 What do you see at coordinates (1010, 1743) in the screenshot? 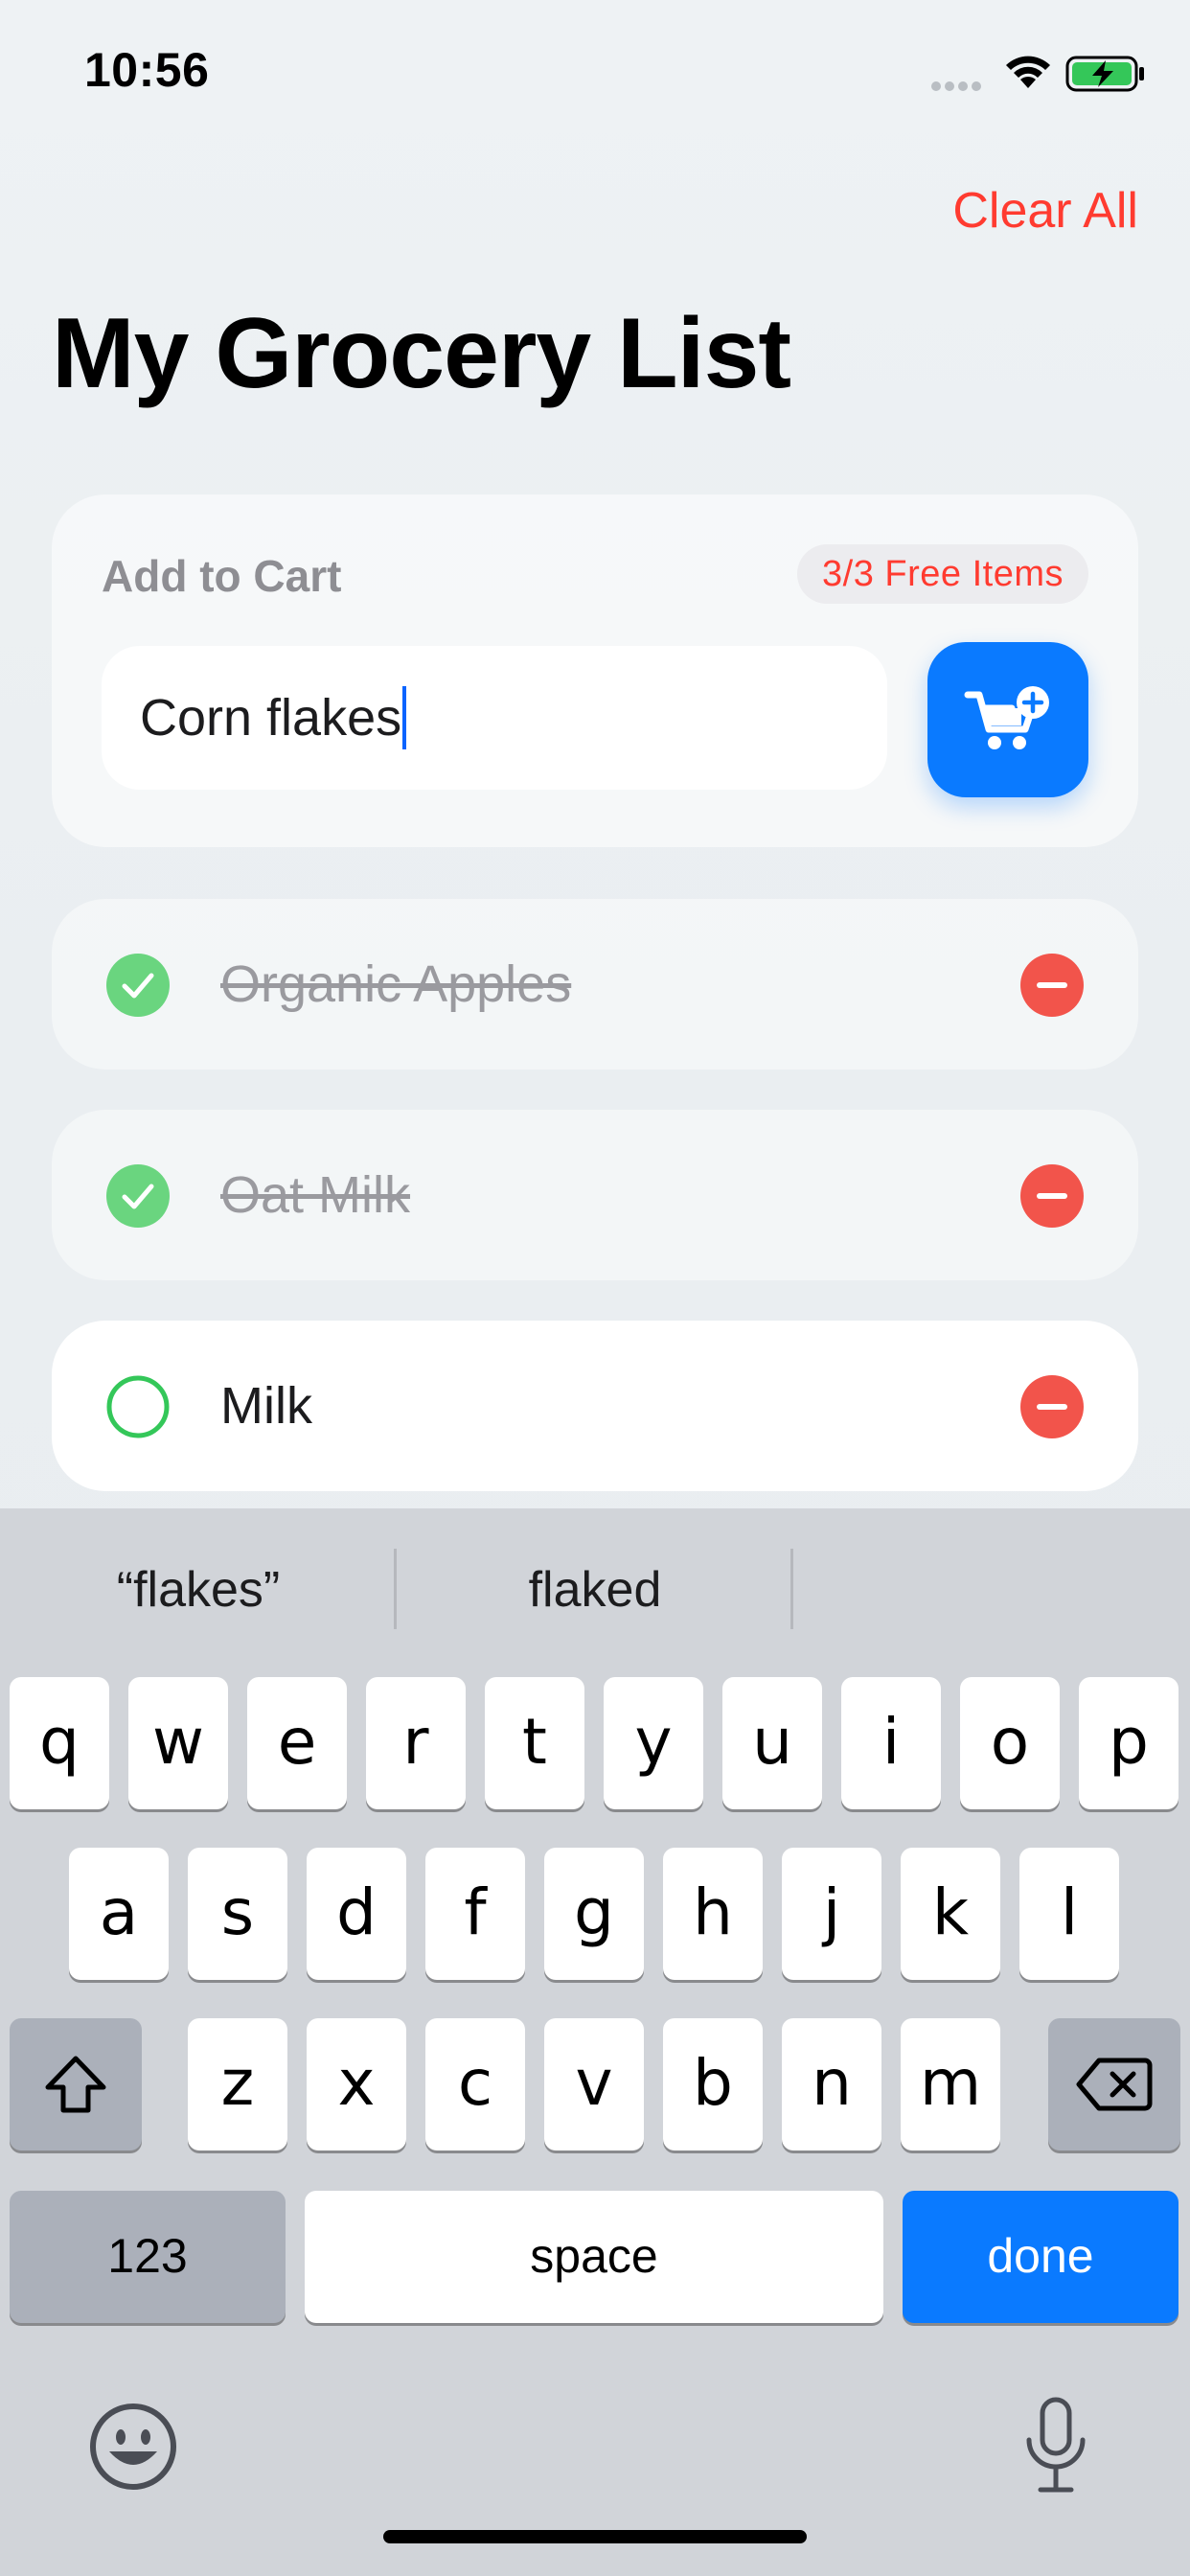
I see `key-o: o` at bounding box center [1010, 1743].